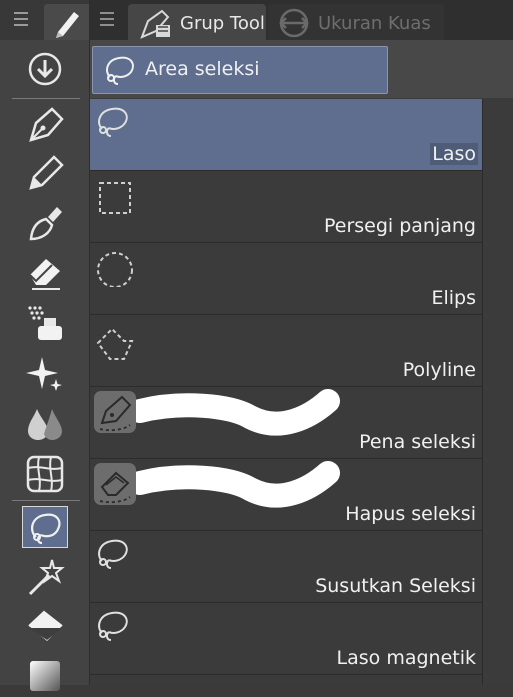  I want to click on lasso-selection-icon, so click(45, 527).